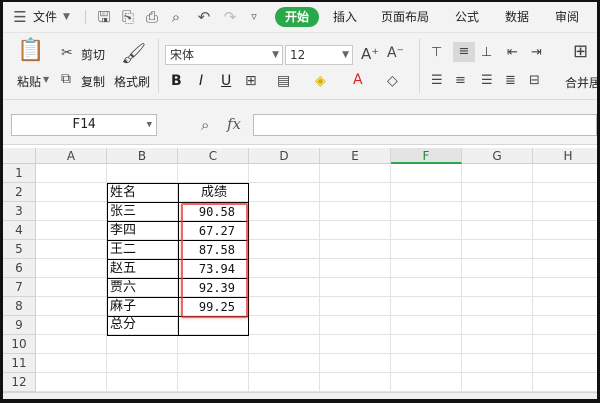  Describe the element at coordinates (254, 17) in the screenshot. I see `customize-toolbar-icon: ▿` at that location.